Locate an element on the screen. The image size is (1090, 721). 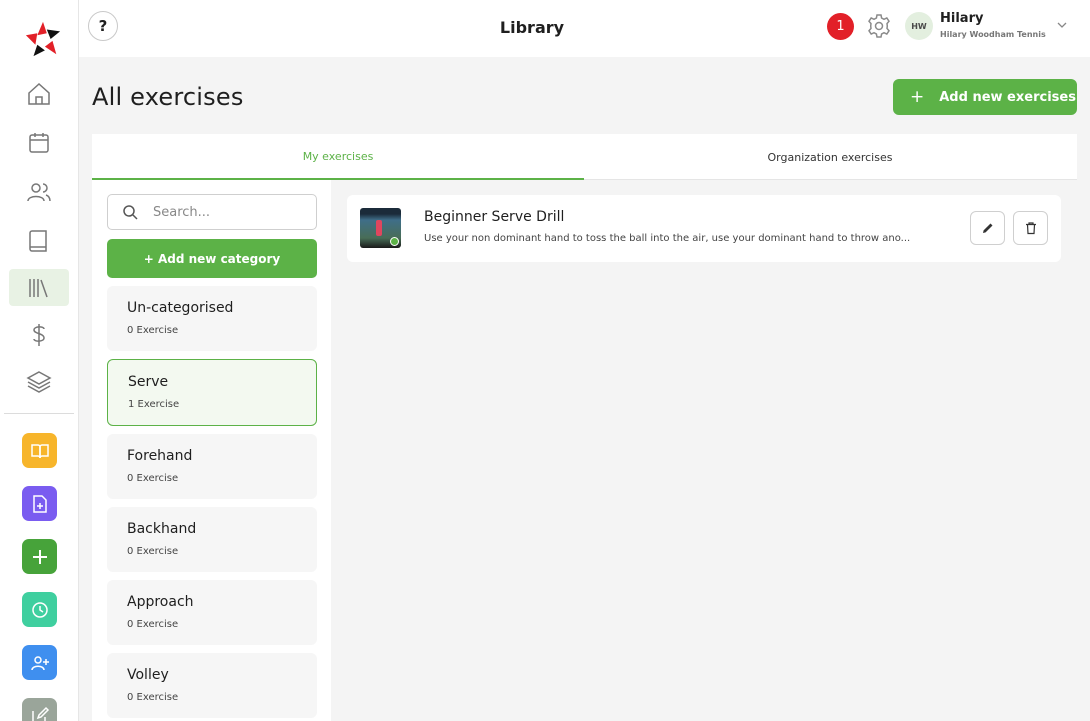
quick-open-book-button is located at coordinates (39, 450).